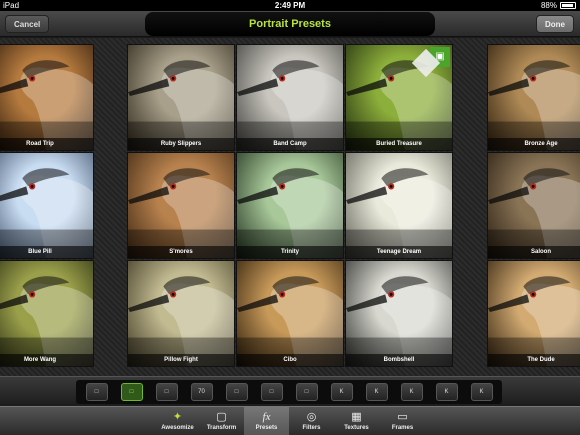 This screenshot has width=580, height=435. I want to click on tab-label: Filters, so click(311, 428).